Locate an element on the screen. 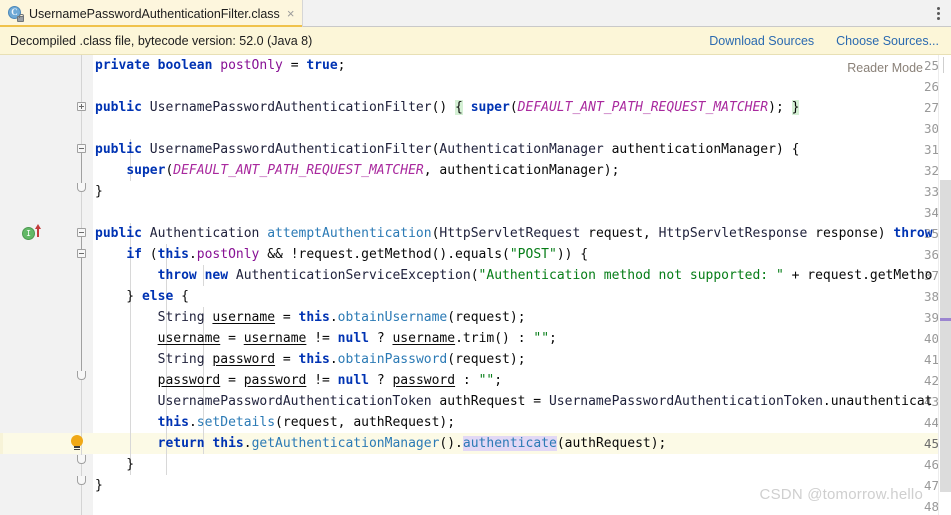 The height and width of the screenshot is (515, 951). code-line-25: private boolean postOnly = true; is located at coordinates (220, 65).